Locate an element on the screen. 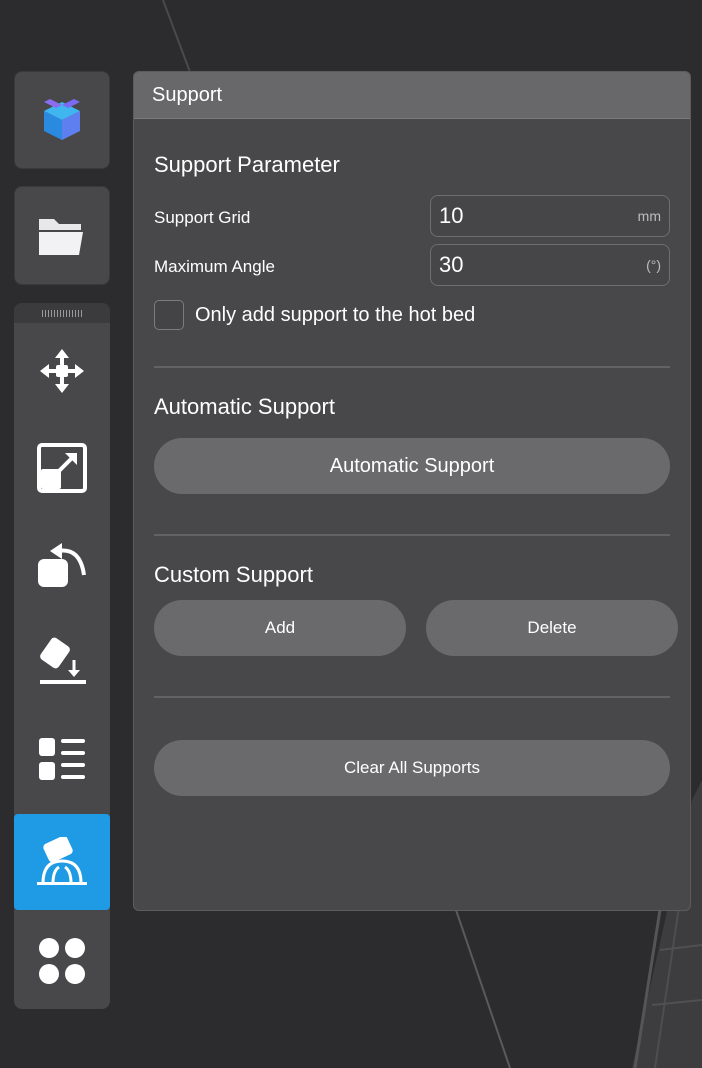  rotate-icon is located at coordinates (62, 565).